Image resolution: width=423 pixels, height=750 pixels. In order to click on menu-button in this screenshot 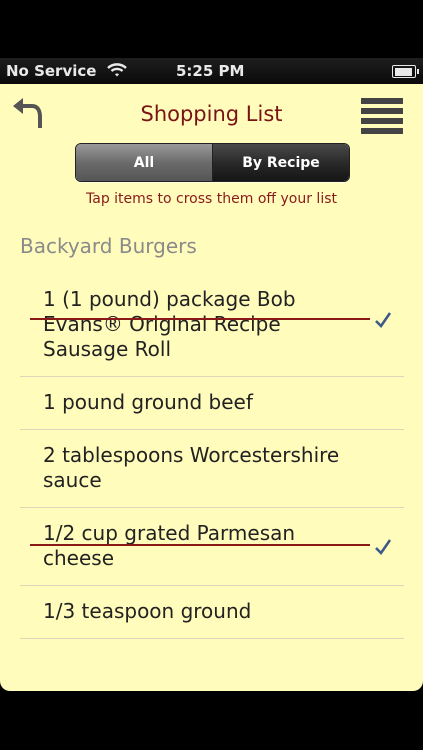, I will do `click(382, 118)`.